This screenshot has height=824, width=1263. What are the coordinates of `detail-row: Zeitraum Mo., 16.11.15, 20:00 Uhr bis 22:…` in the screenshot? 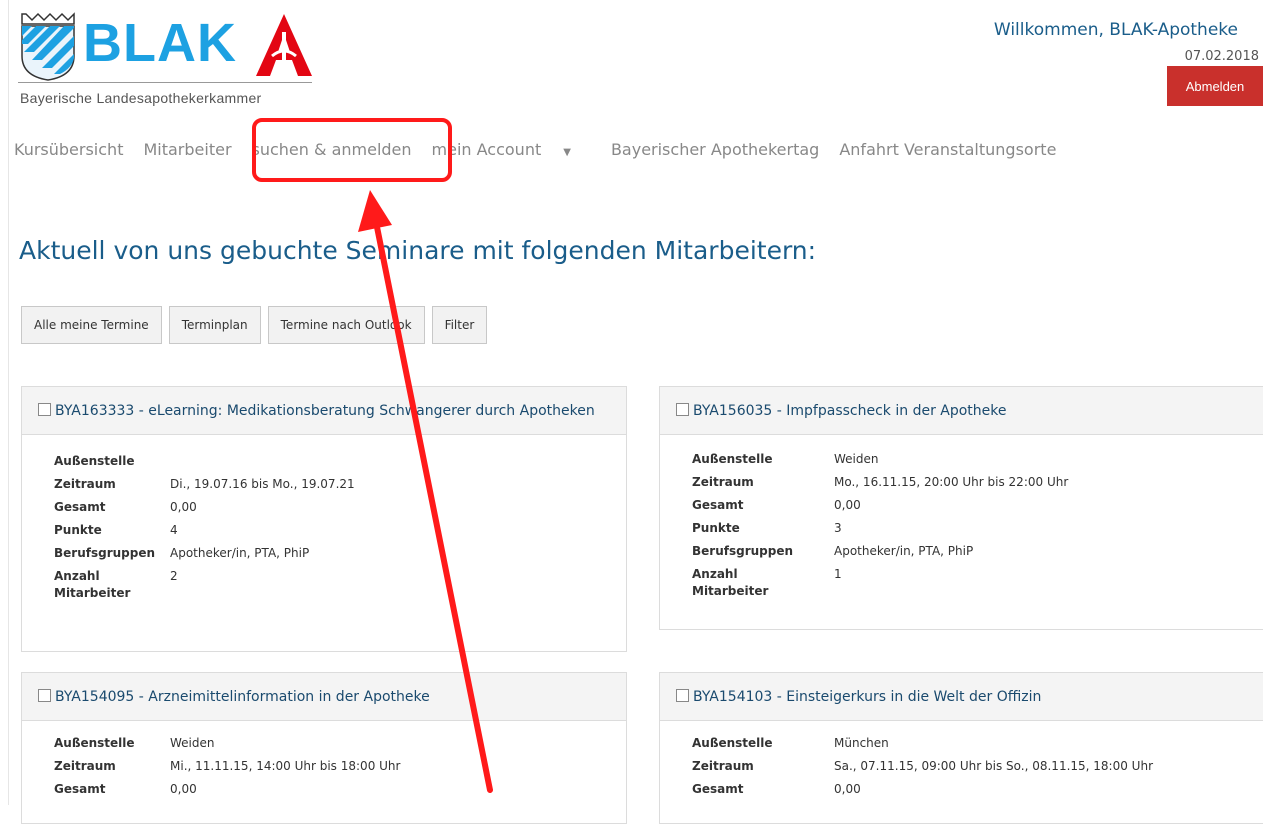 It's located at (880, 482).